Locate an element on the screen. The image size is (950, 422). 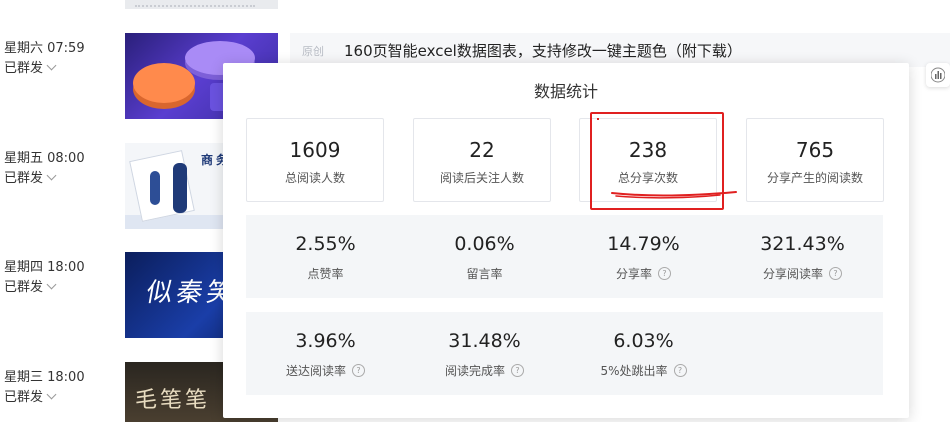
thumbnail-text: 毛笔笔 is located at coordinates (173, 400).